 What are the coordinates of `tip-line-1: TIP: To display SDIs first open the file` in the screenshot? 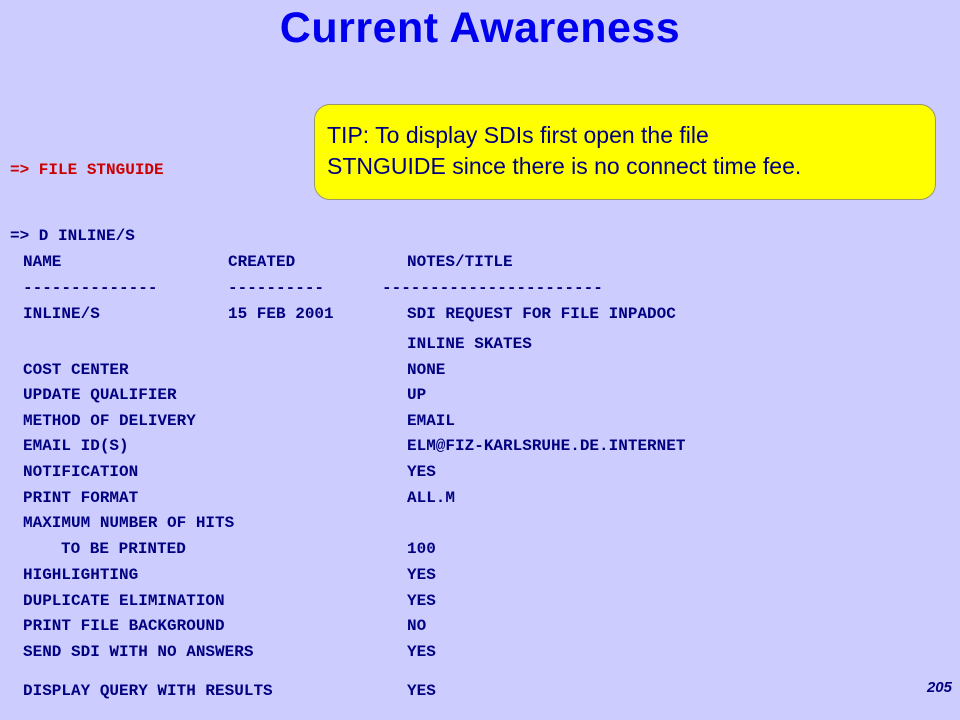 It's located at (518, 135).